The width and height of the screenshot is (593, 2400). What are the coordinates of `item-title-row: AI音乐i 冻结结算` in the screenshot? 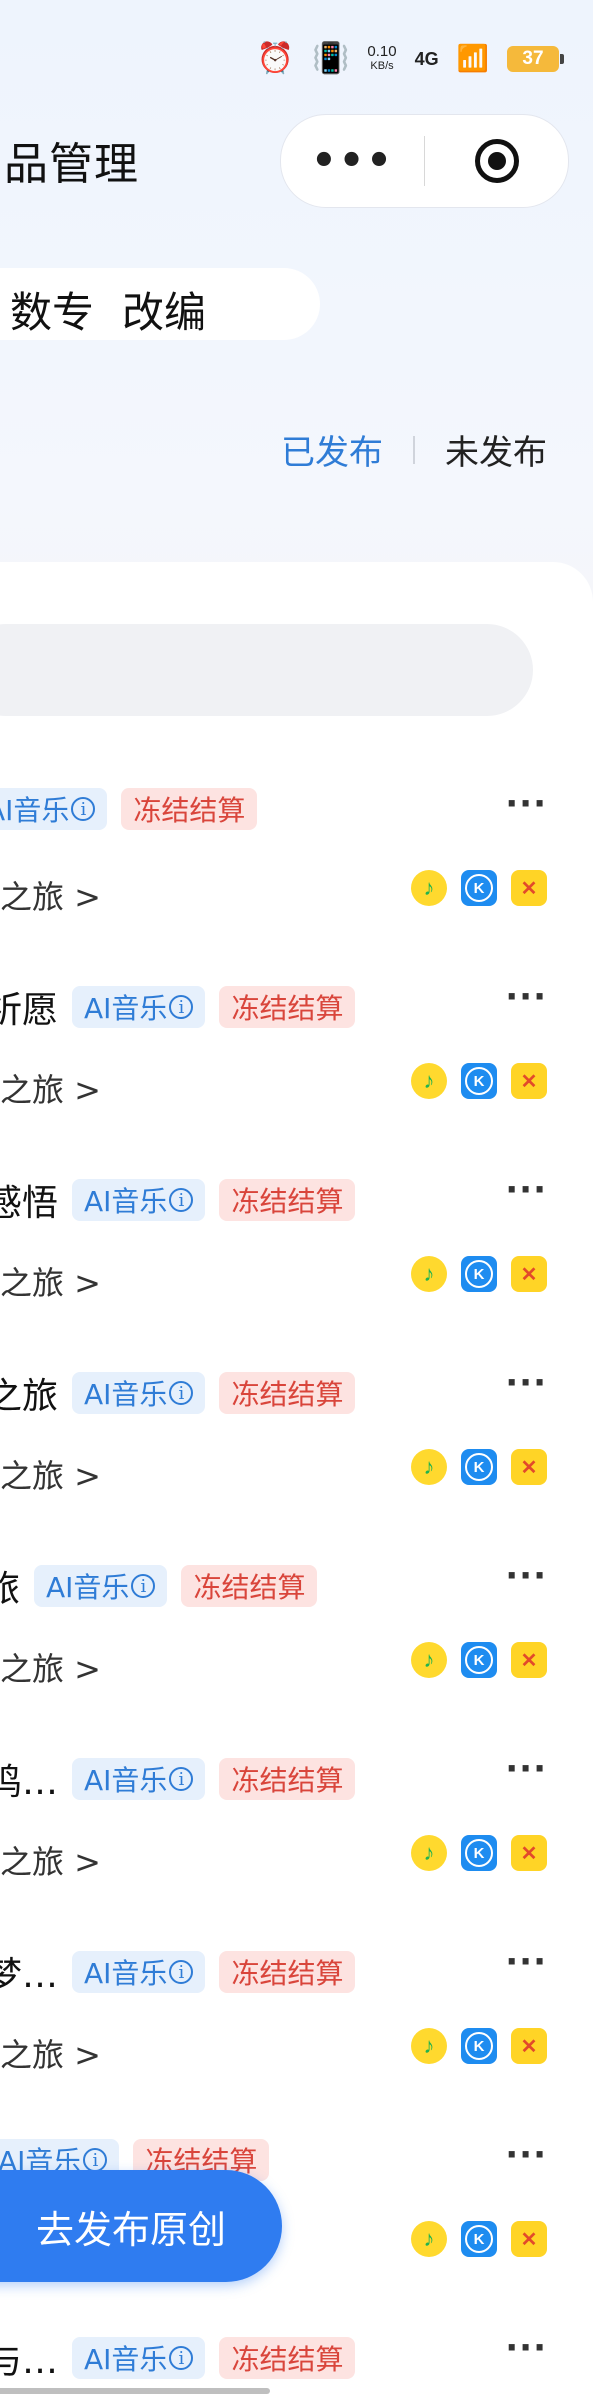 It's located at (129, 809).